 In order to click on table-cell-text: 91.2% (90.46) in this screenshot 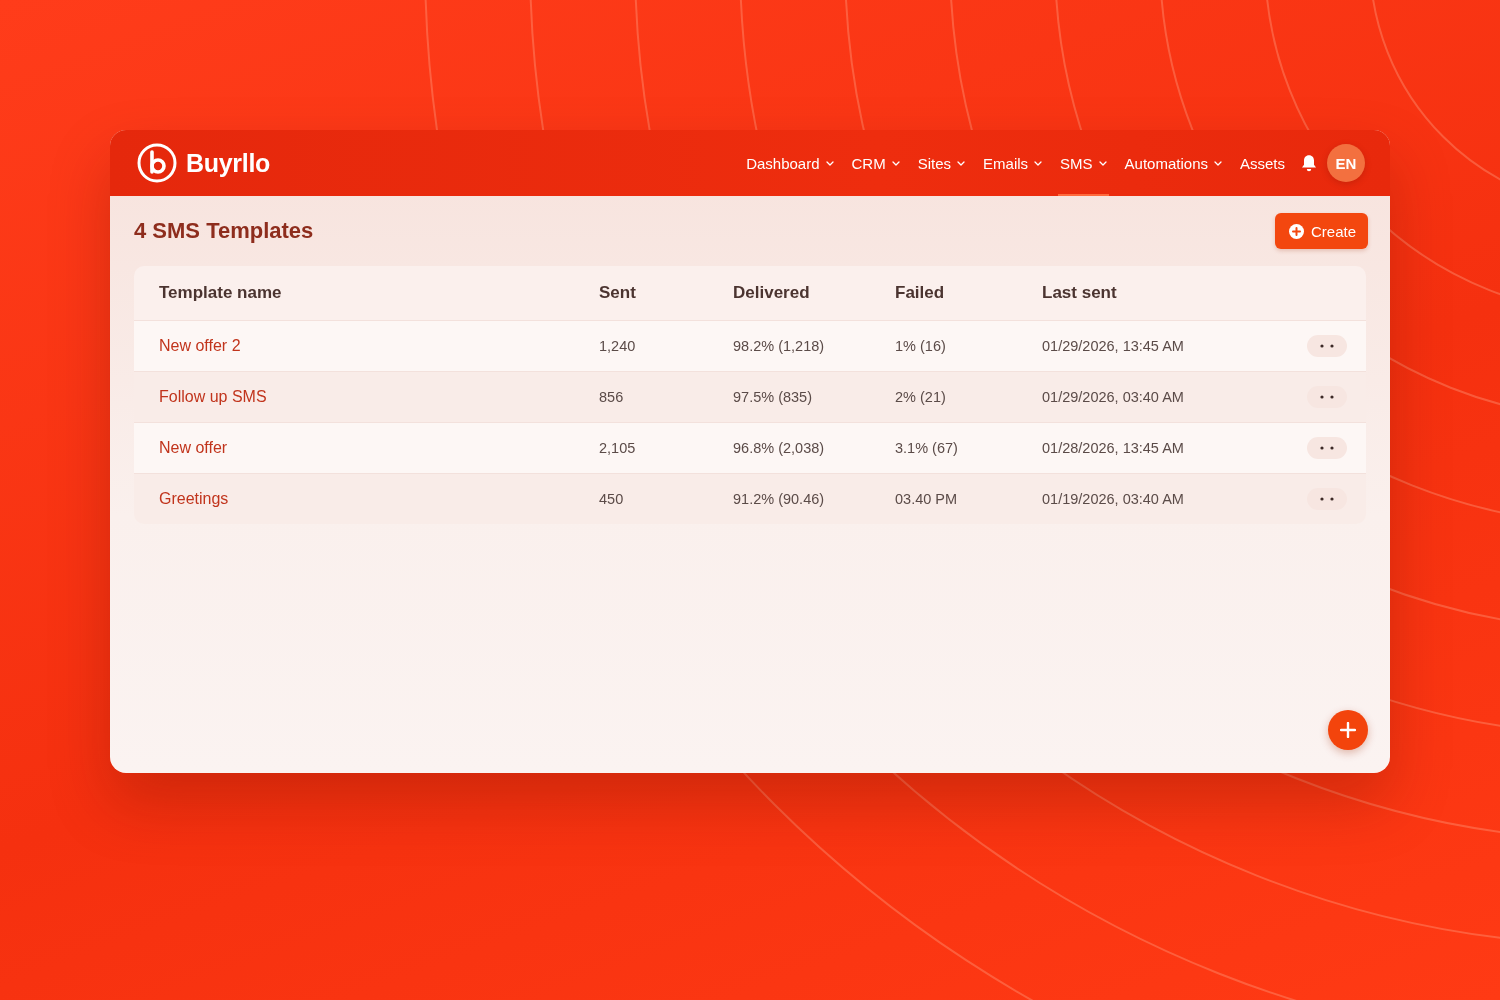, I will do `click(779, 499)`.